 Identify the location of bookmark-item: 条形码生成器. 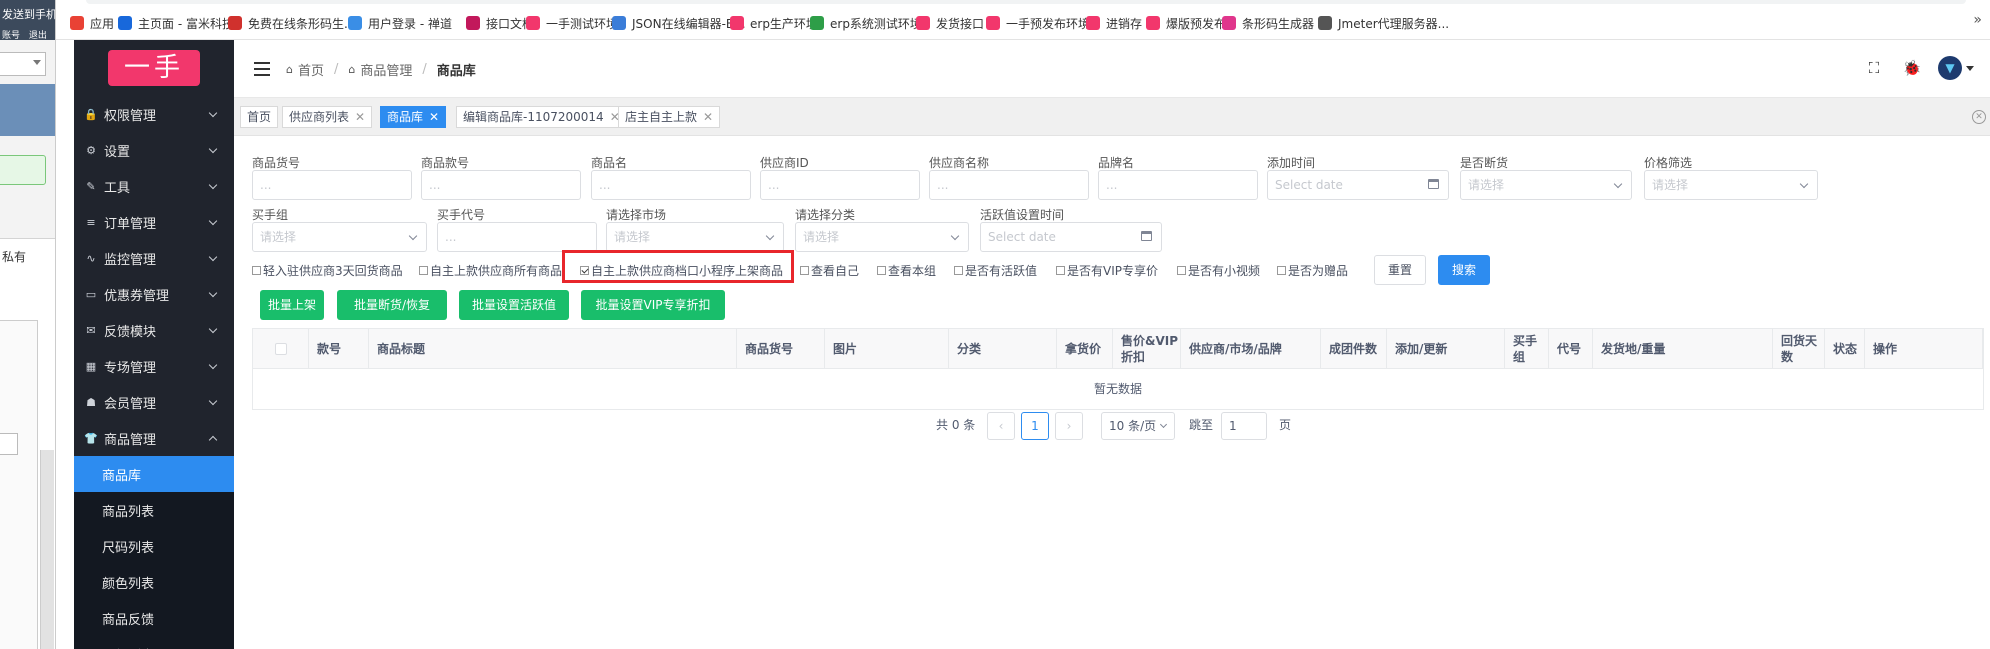
(1268, 23).